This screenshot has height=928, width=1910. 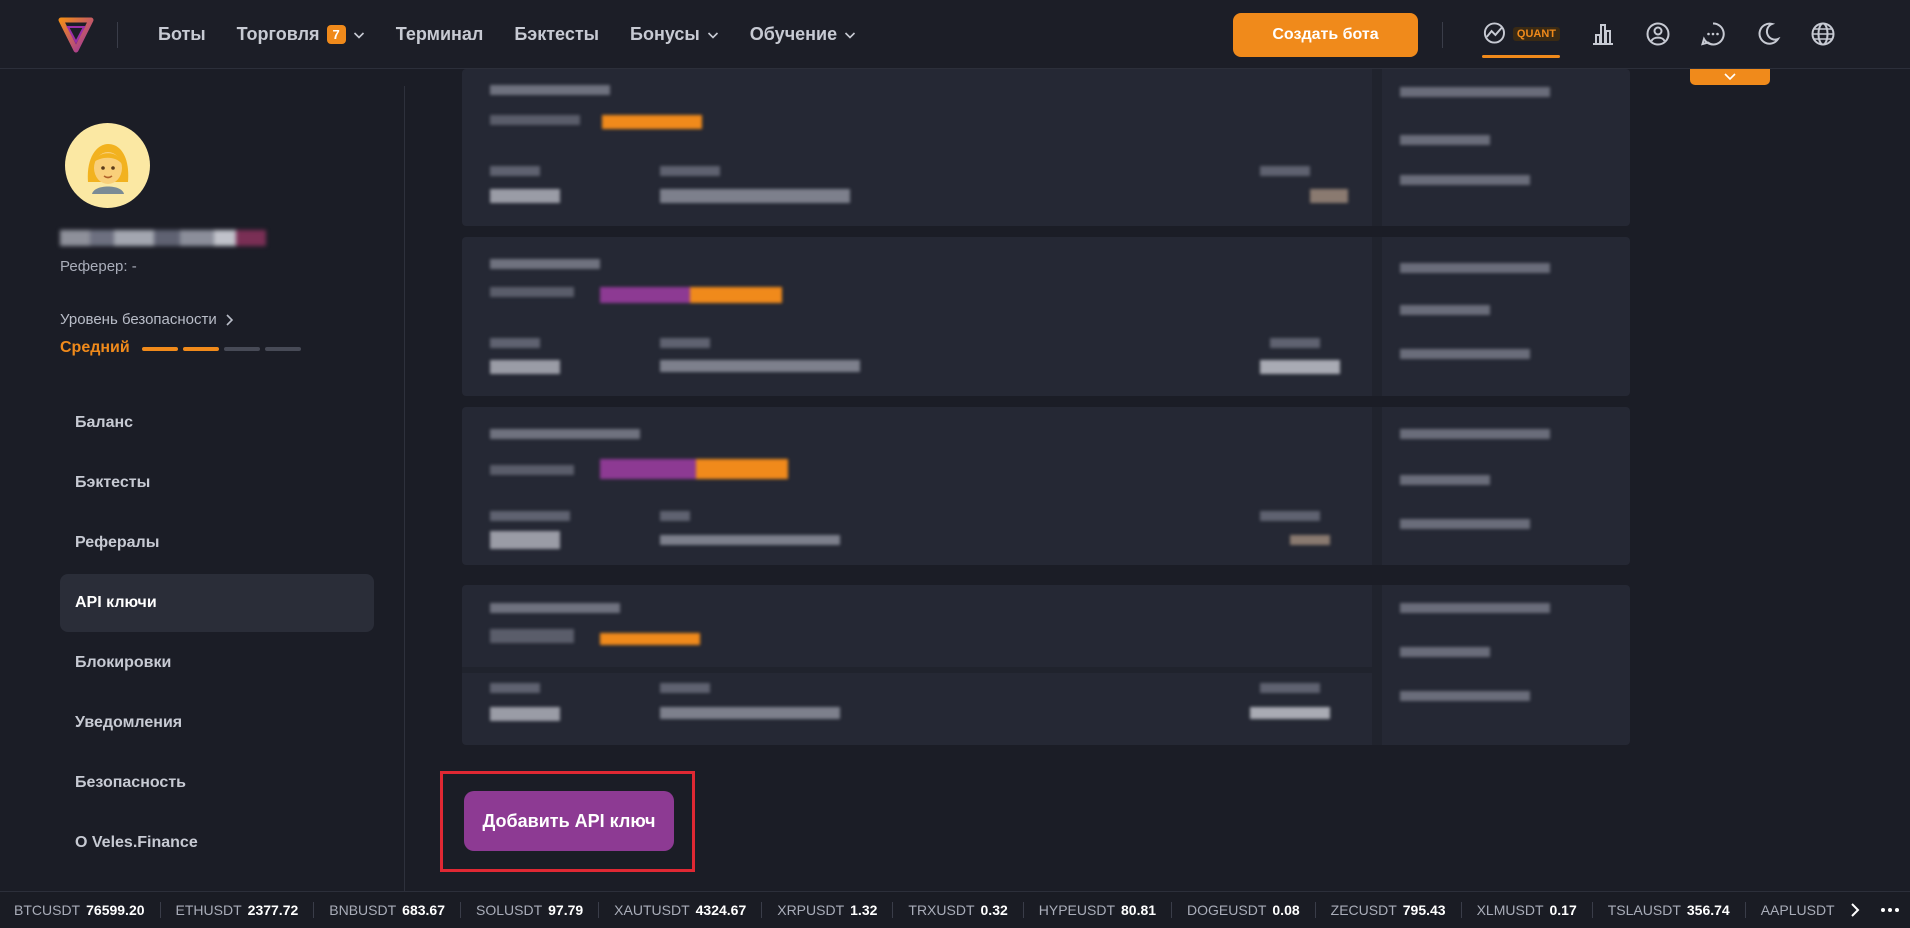 I want to click on collapse-chip, so click(x=1730, y=77).